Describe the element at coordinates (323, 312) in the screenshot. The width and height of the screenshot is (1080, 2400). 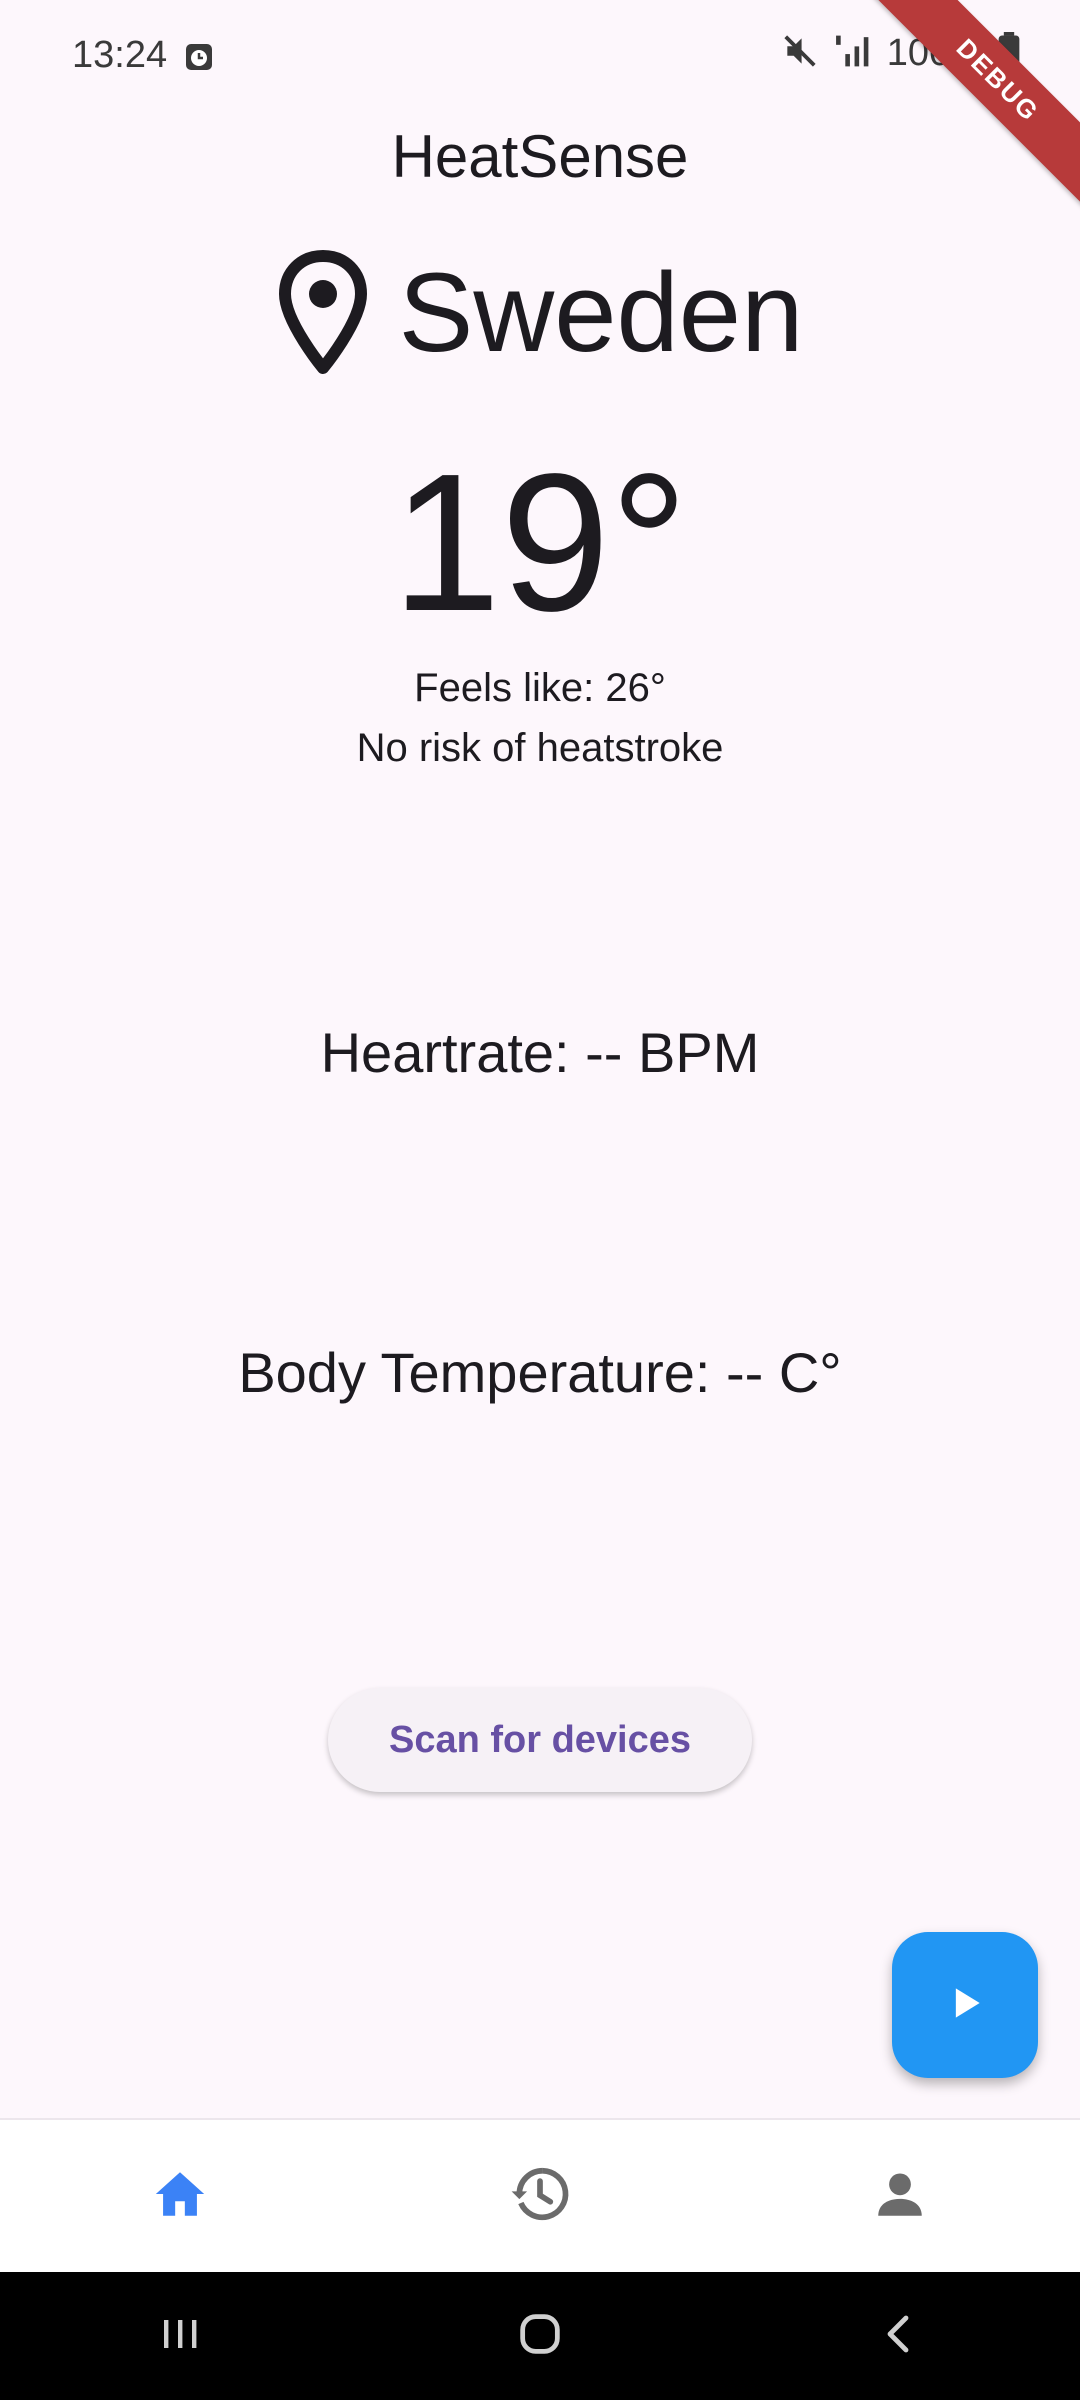
I see `location-pin-icon` at that location.